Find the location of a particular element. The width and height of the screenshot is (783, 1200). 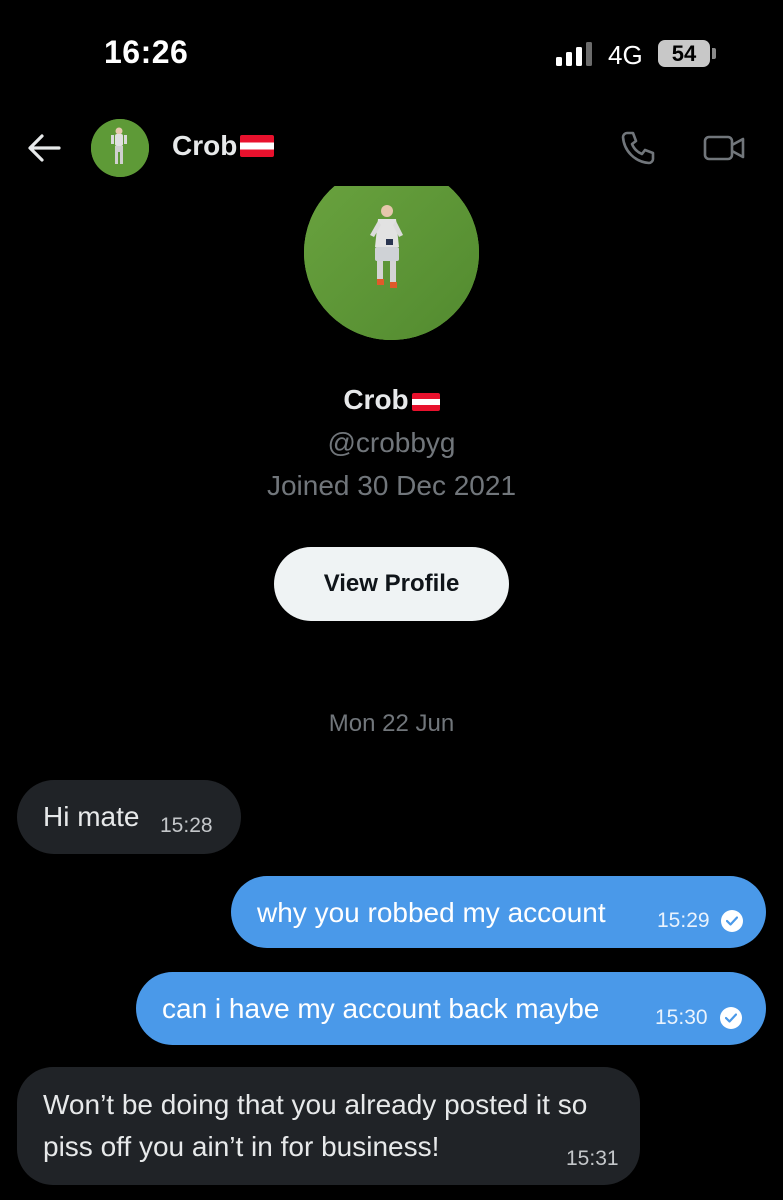

message-time: 15:31 is located at coordinates (592, 1158).